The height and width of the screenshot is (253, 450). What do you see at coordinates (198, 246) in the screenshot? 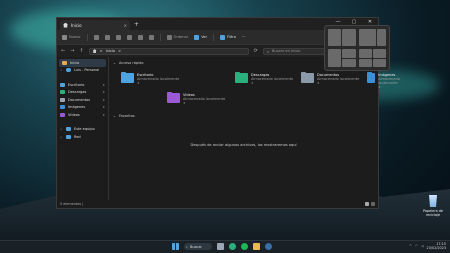
I see `taskbar-search: ⌕ Buscar` at bounding box center [198, 246].